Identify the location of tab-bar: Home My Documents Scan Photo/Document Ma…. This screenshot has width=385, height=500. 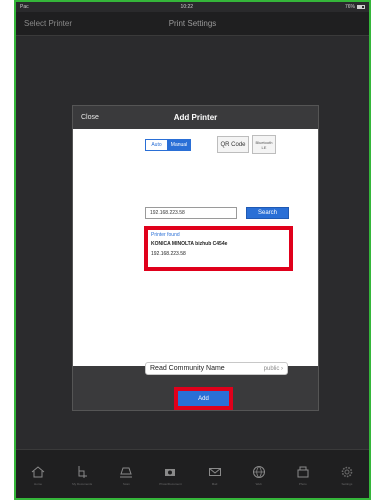
(192, 473).